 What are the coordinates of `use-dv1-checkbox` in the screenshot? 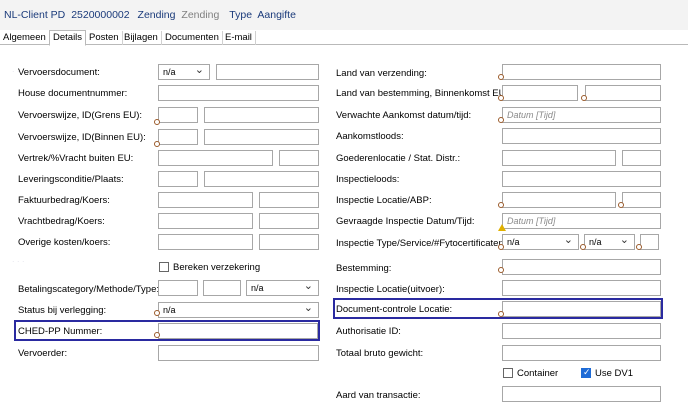 It's located at (586, 372).